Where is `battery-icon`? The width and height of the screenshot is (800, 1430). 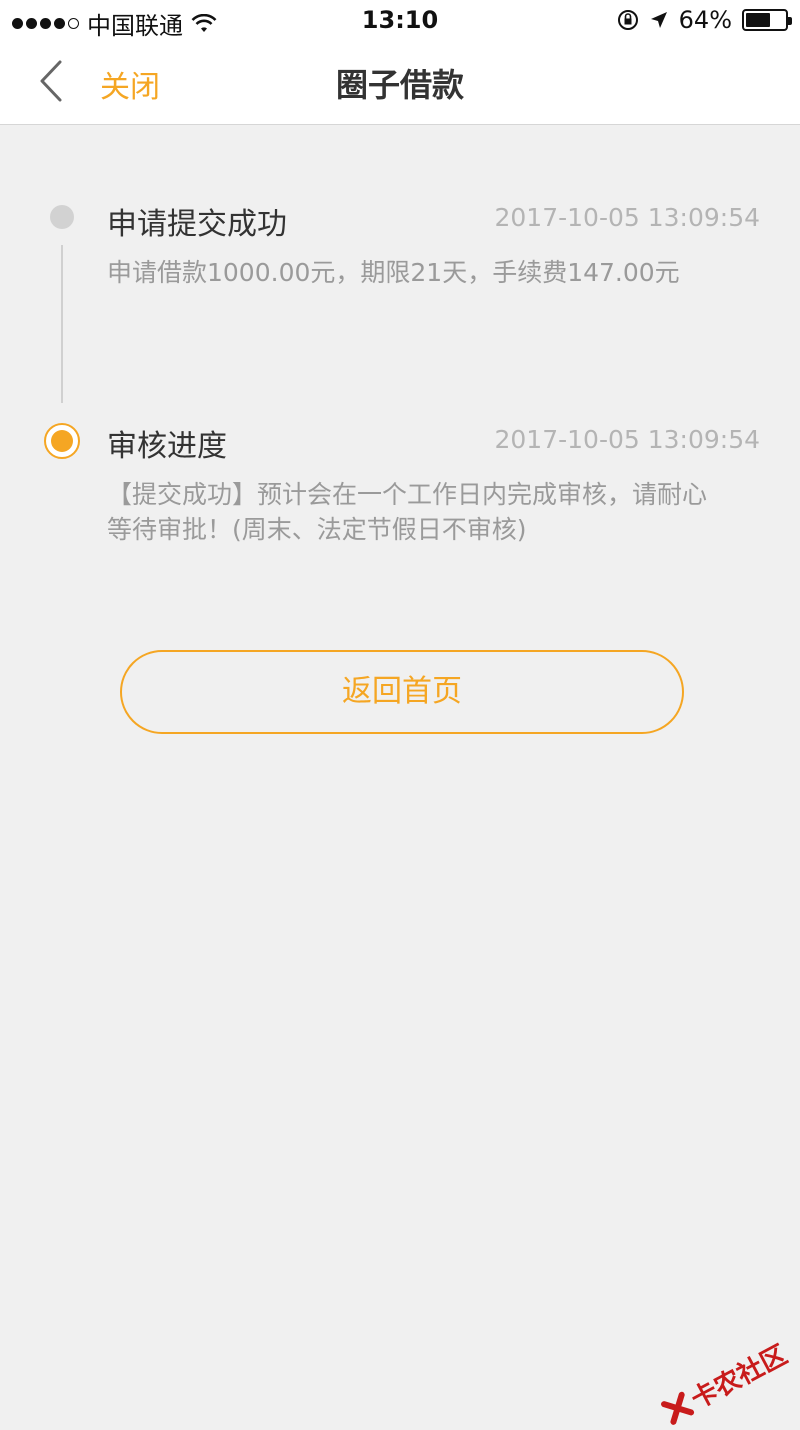
battery-icon is located at coordinates (765, 20).